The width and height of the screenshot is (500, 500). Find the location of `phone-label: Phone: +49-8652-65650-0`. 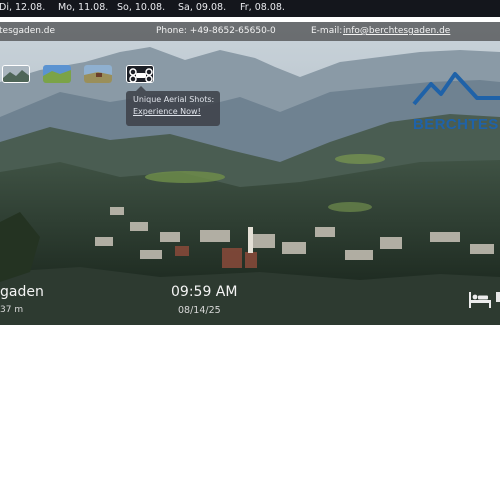

phone-label: Phone: +49-8652-65650-0 is located at coordinates (216, 31).